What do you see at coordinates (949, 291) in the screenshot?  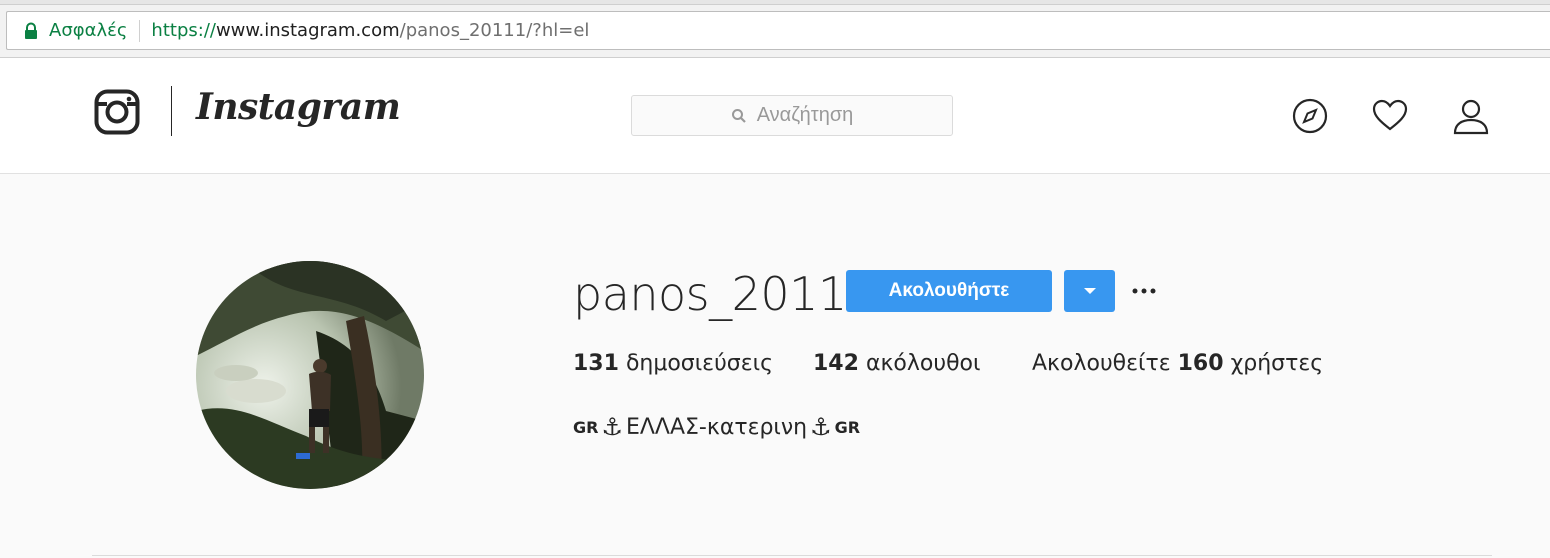 I see `follow-button: Ακολουθήστε` at bounding box center [949, 291].